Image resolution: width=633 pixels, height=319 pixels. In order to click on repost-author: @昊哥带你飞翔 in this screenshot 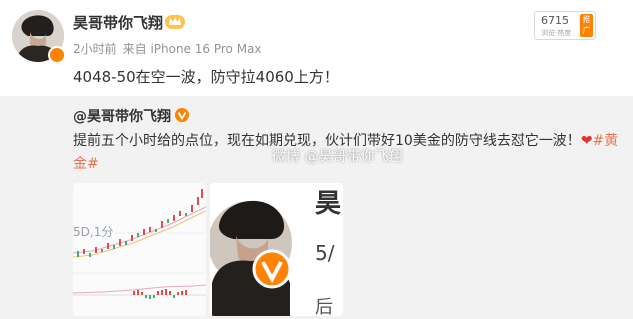, I will do `click(122, 116)`.